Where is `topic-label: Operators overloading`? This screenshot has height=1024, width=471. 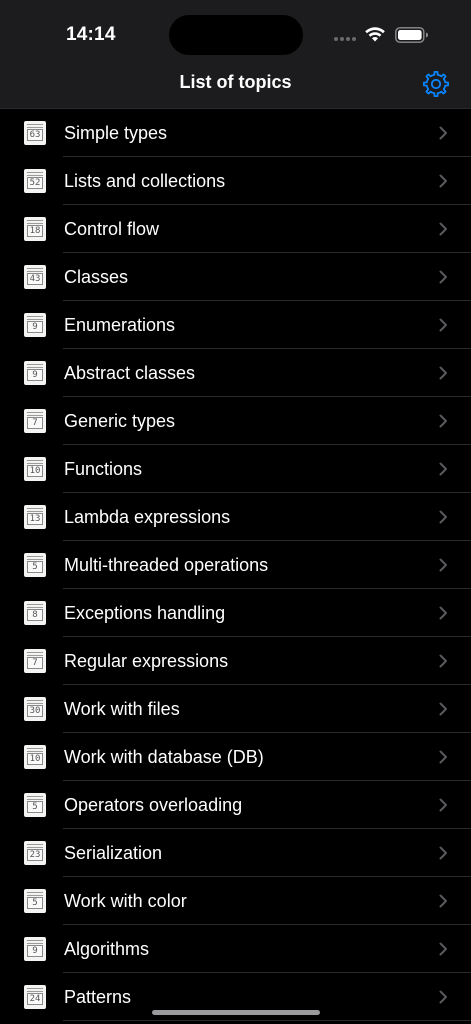 topic-label: Operators overloading is located at coordinates (153, 805).